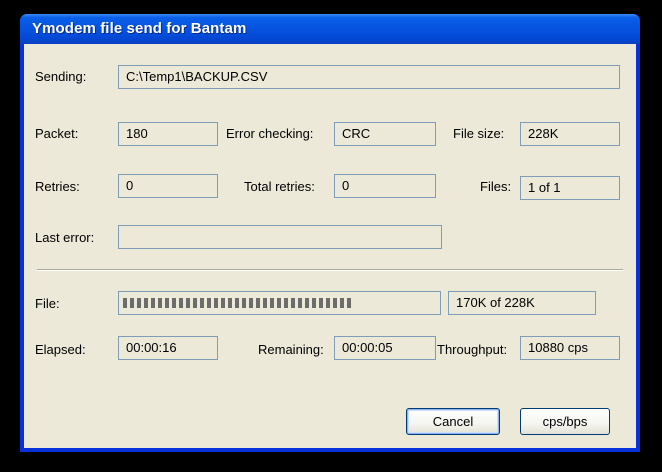 The height and width of the screenshot is (472, 662). Describe the element at coordinates (57, 186) in the screenshot. I see `retries-label: Retries:` at that location.